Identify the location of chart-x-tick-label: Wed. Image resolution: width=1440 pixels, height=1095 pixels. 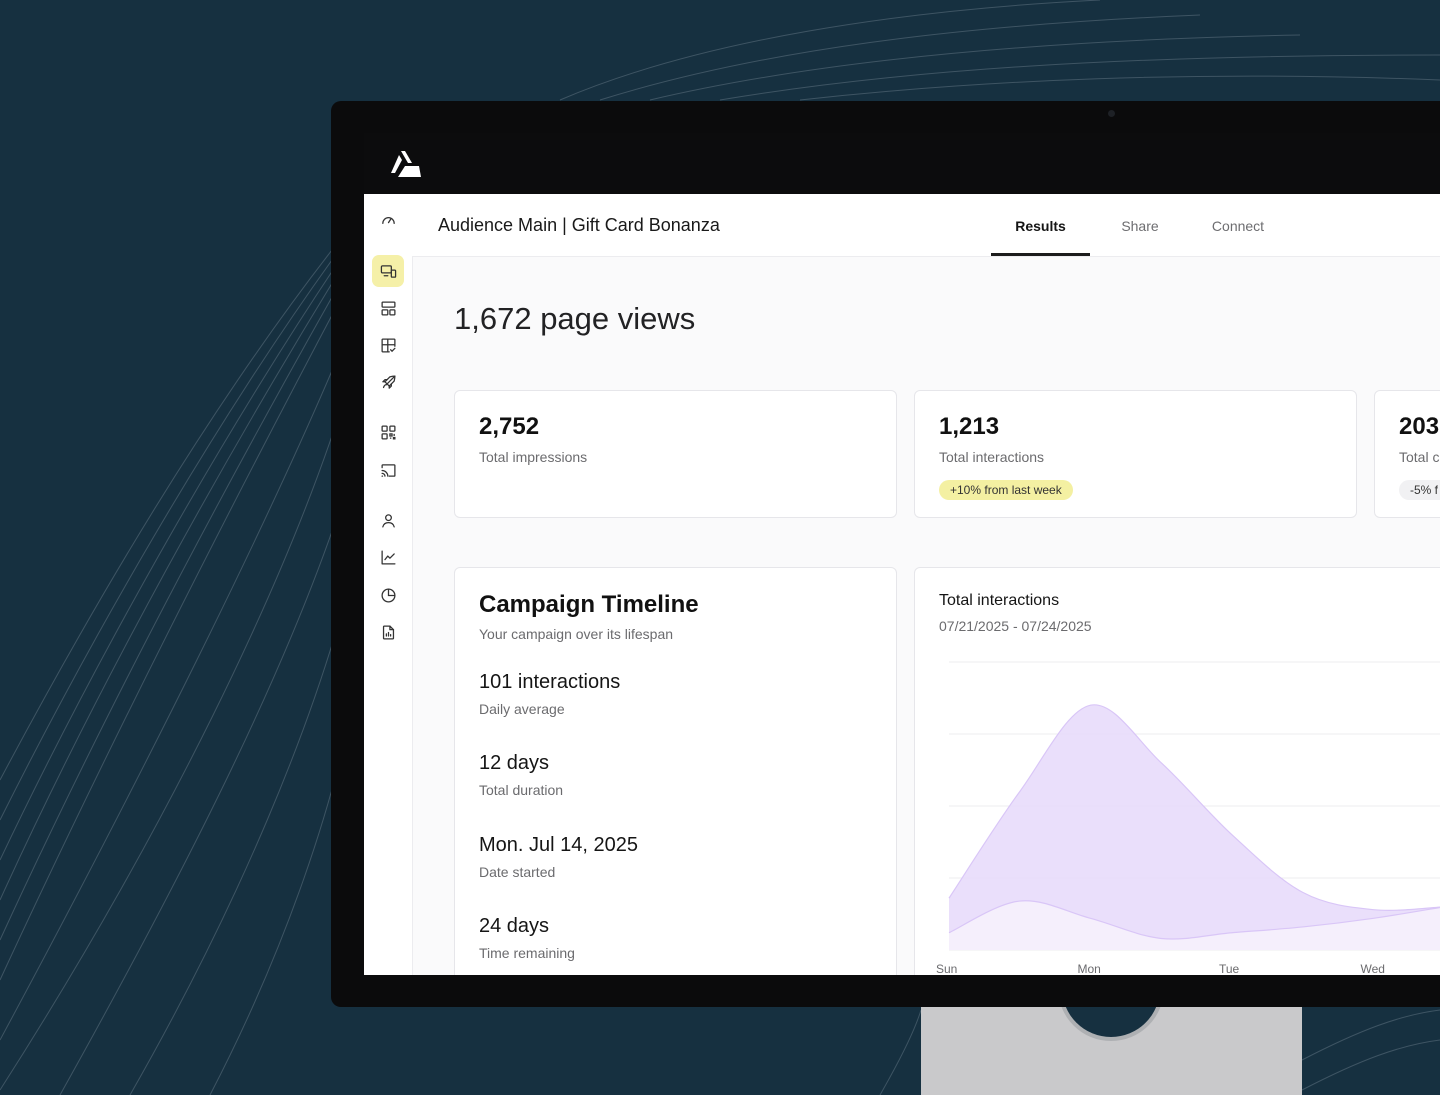
(1373, 968).